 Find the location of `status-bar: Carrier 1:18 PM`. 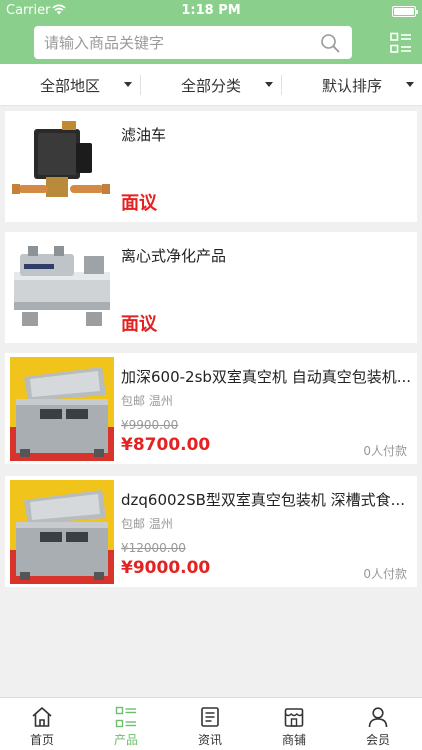

status-bar: Carrier 1:18 PM is located at coordinates (211, 11).